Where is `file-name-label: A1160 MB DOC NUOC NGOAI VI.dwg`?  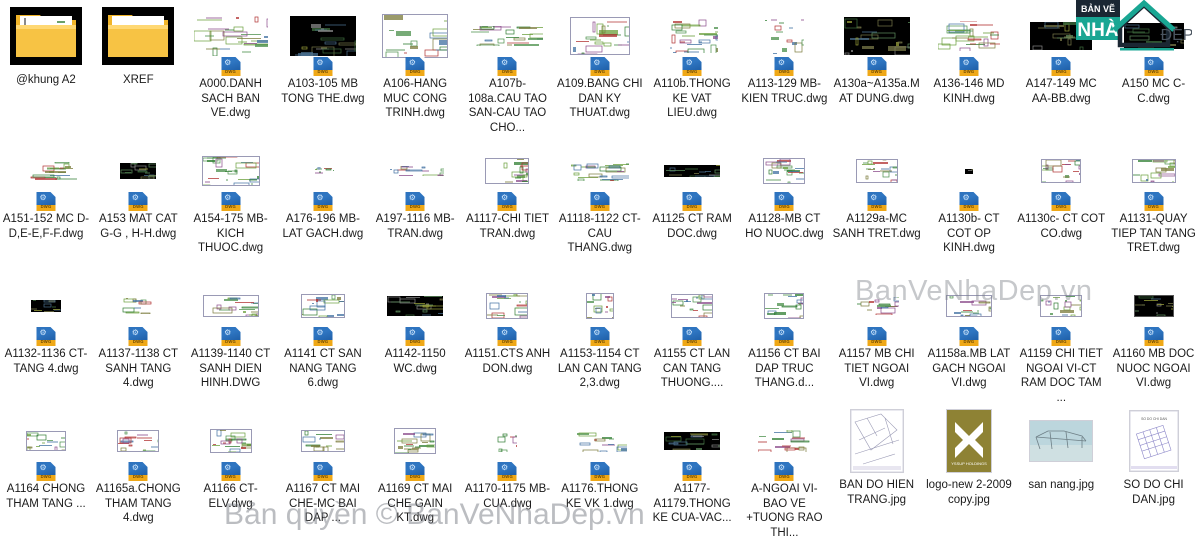
file-name-label: A1160 MB DOC NUOC NGOAI VI.dwg is located at coordinates (1153, 369).